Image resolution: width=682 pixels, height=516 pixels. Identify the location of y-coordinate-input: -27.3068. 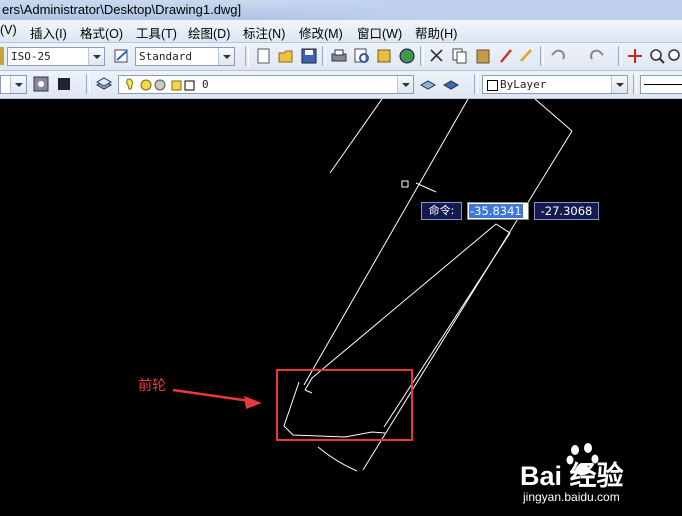
(566, 211).